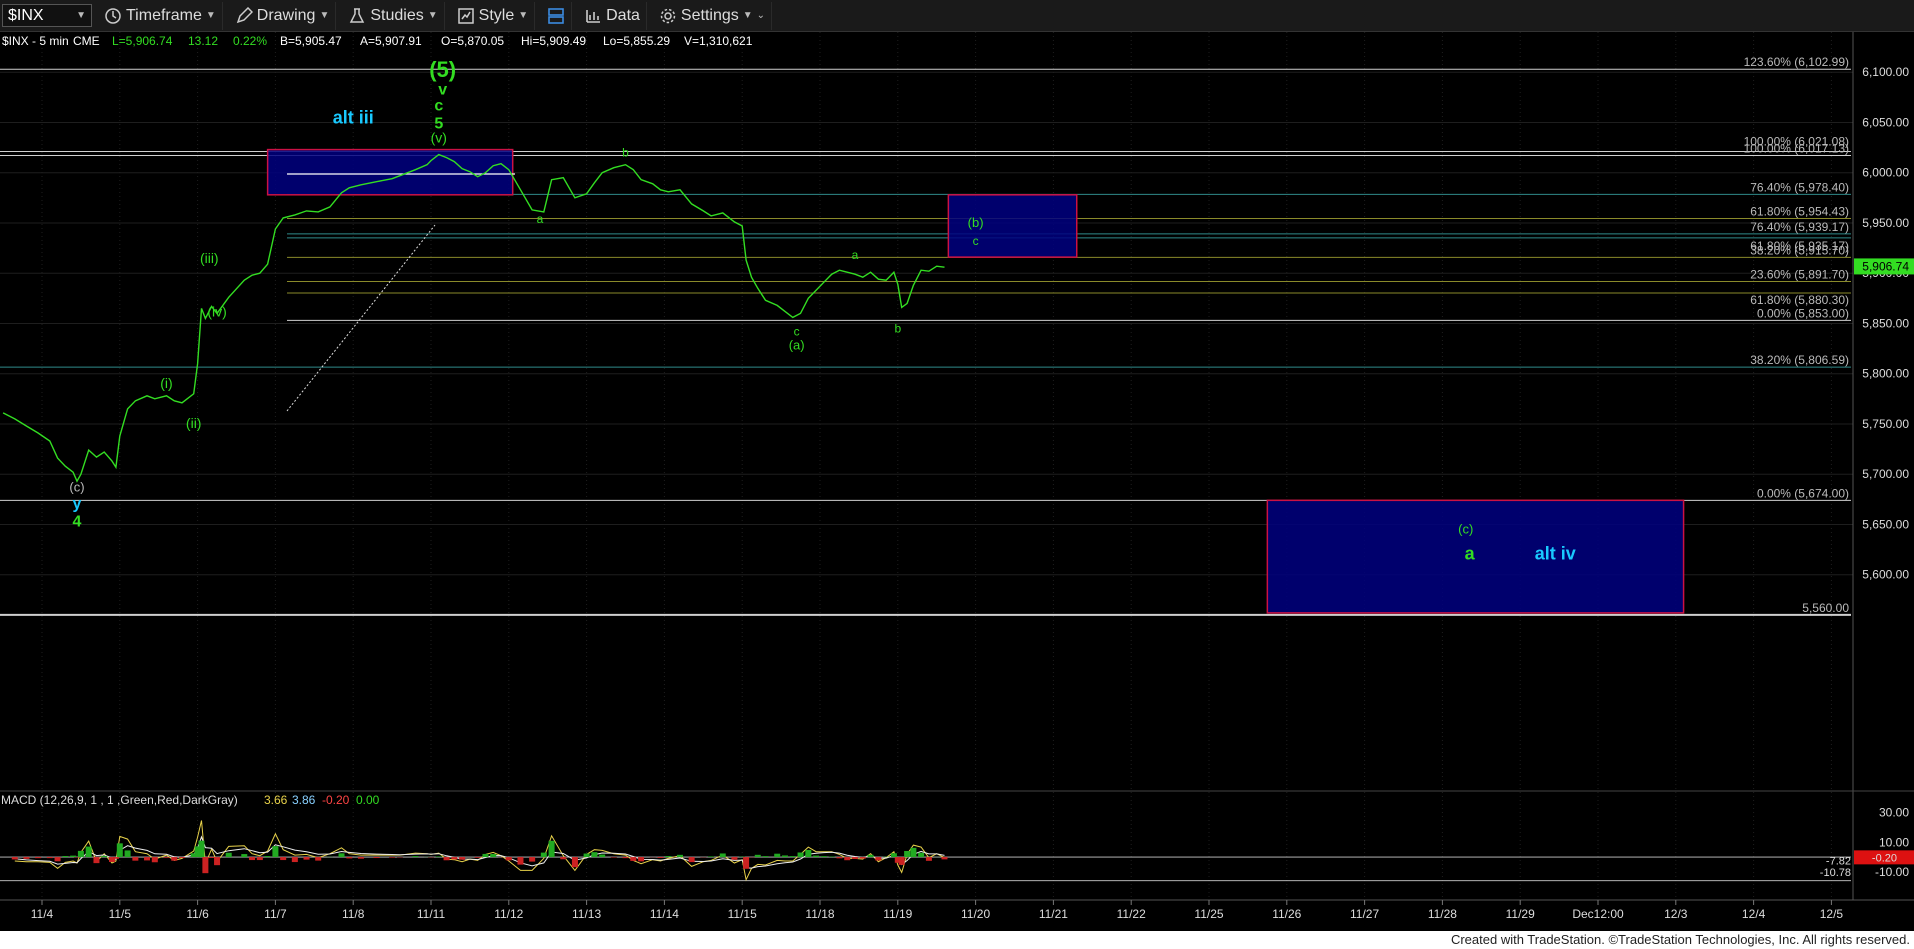 The image size is (1914, 949). Describe the element at coordinates (897, 328) in the screenshot. I see `wave-label: b` at that location.